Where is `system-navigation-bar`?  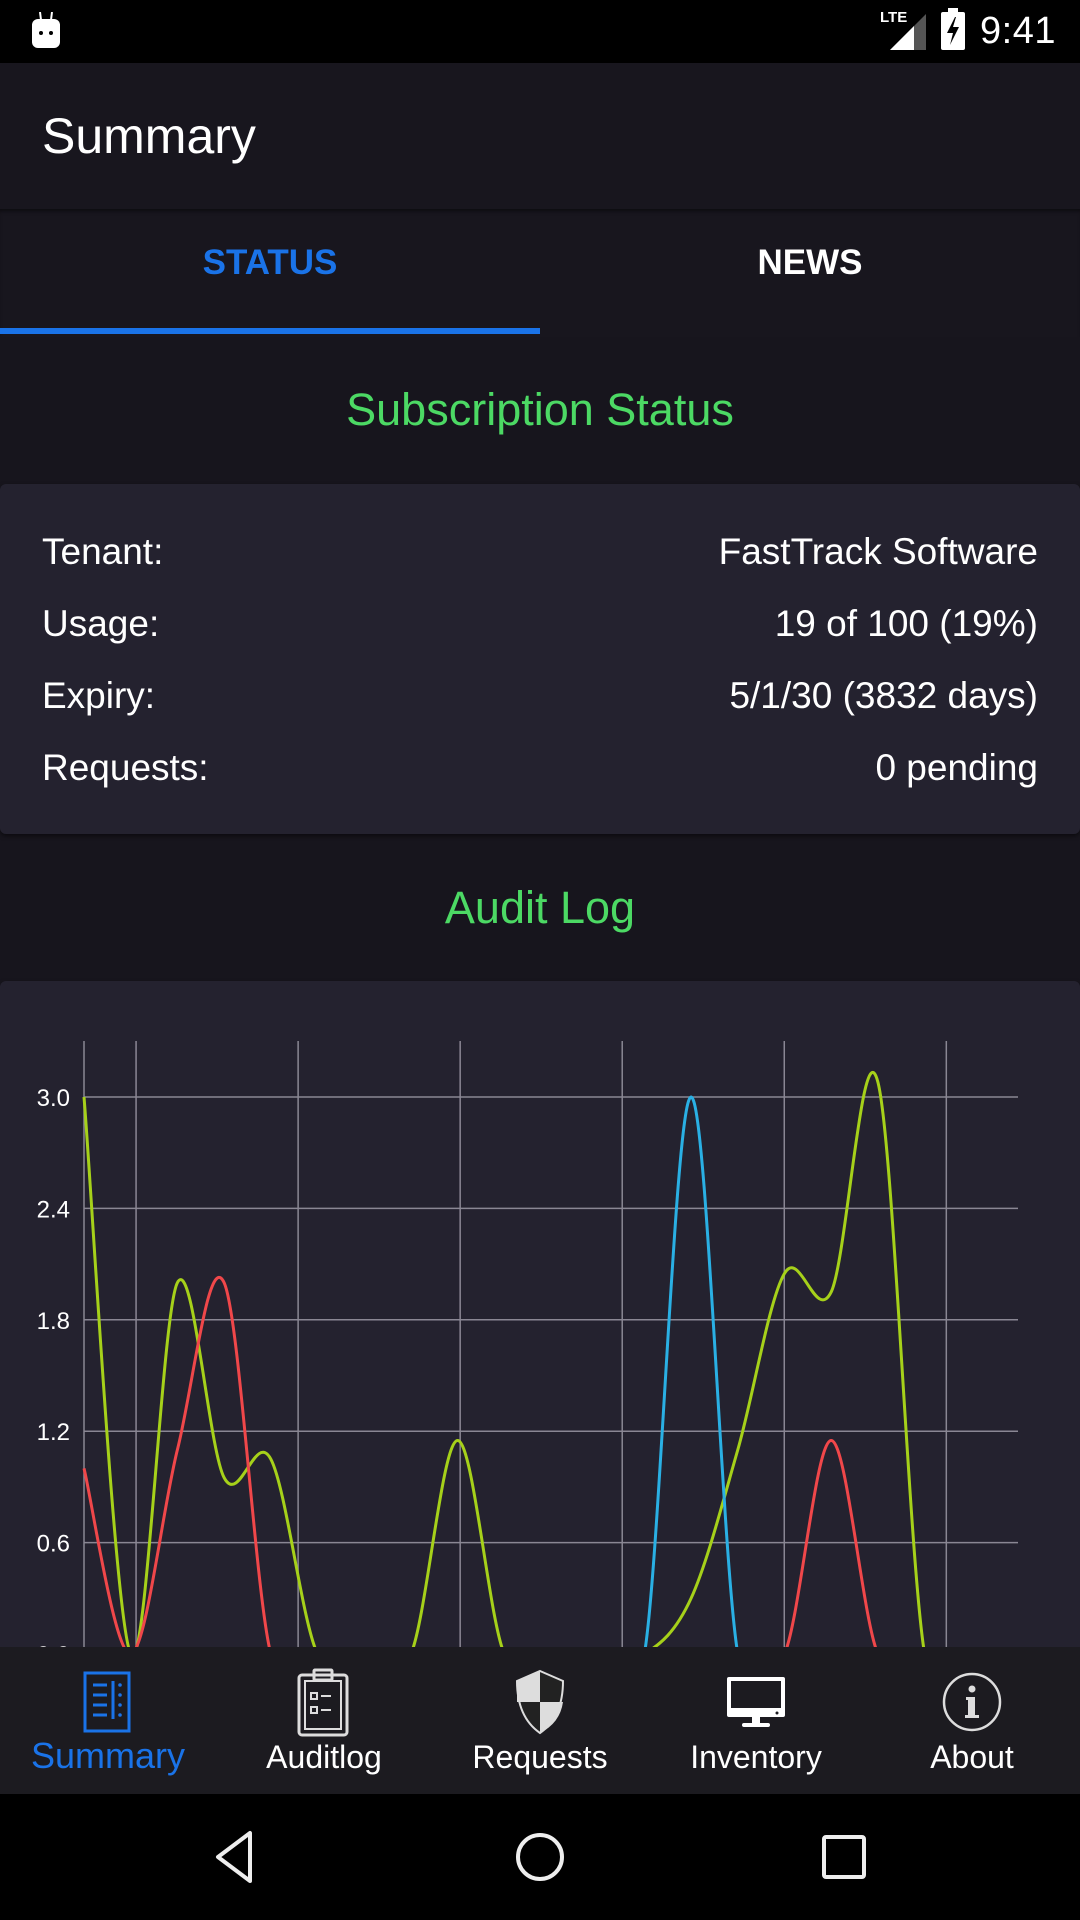
system-navigation-bar is located at coordinates (540, 1857).